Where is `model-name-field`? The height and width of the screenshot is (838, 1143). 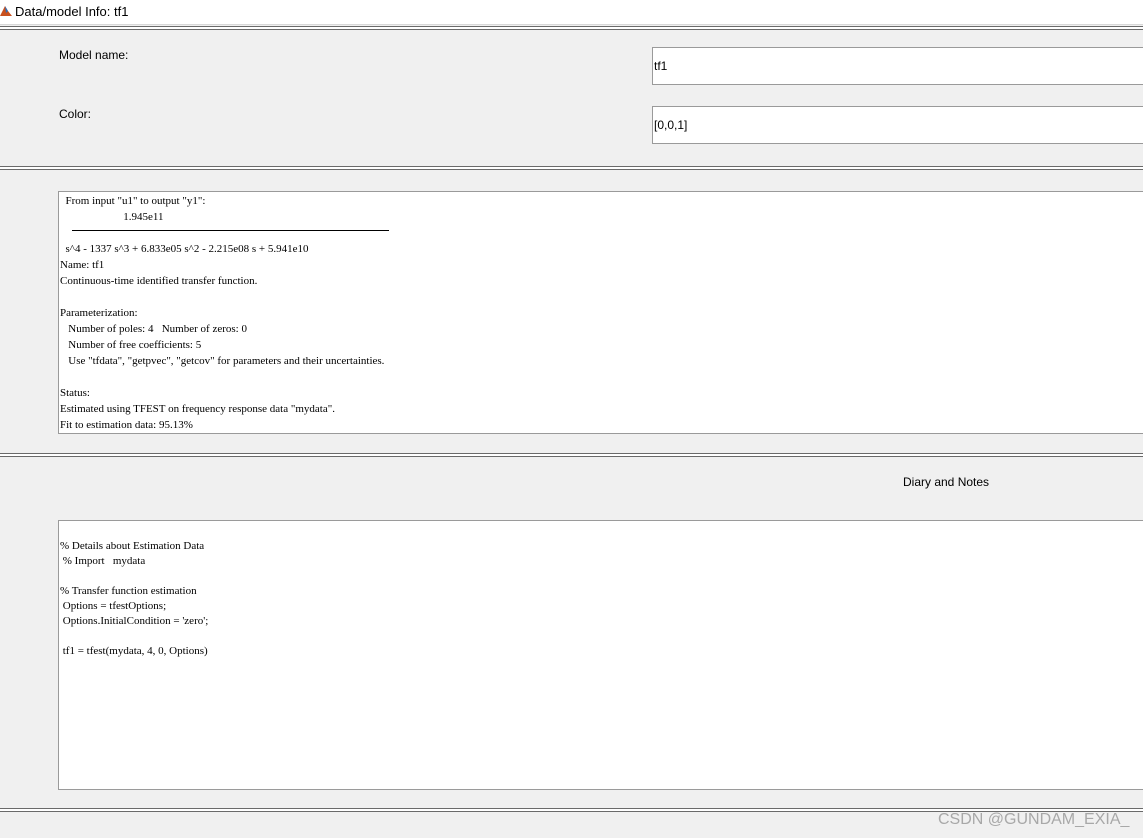 model-name-field is located at coordinates (897, 66).